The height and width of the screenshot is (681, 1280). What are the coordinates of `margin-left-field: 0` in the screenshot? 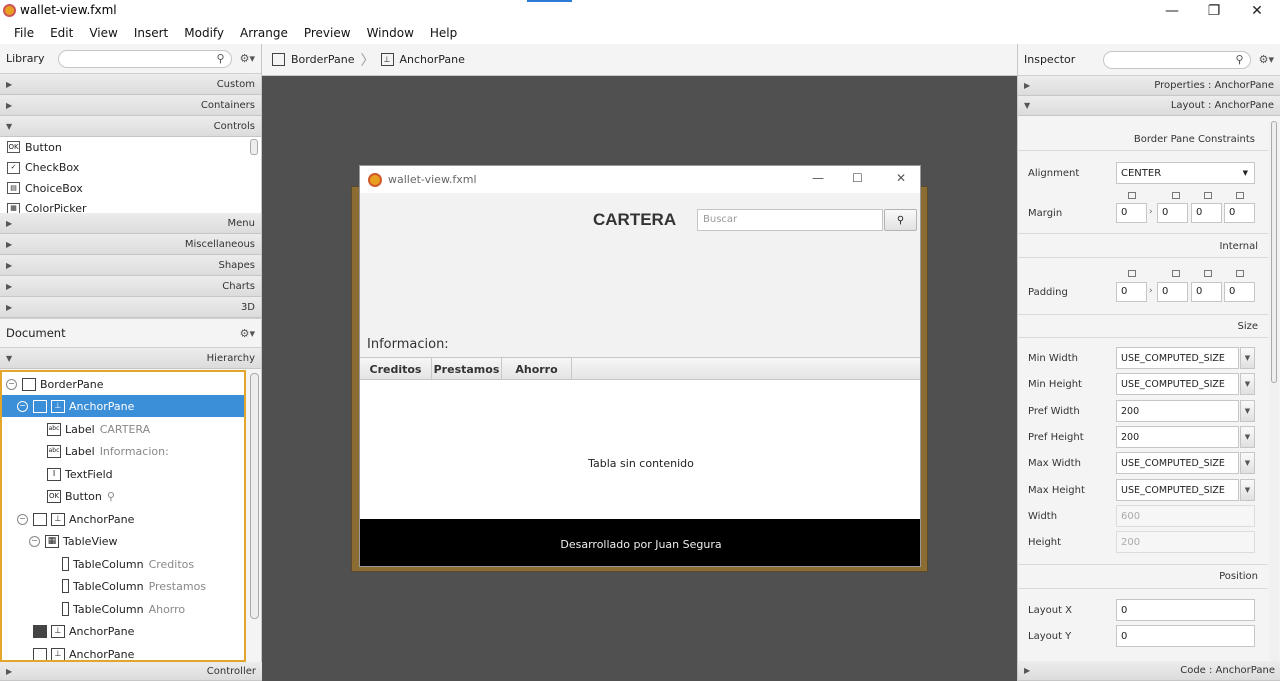 It's located at (1239, 213).